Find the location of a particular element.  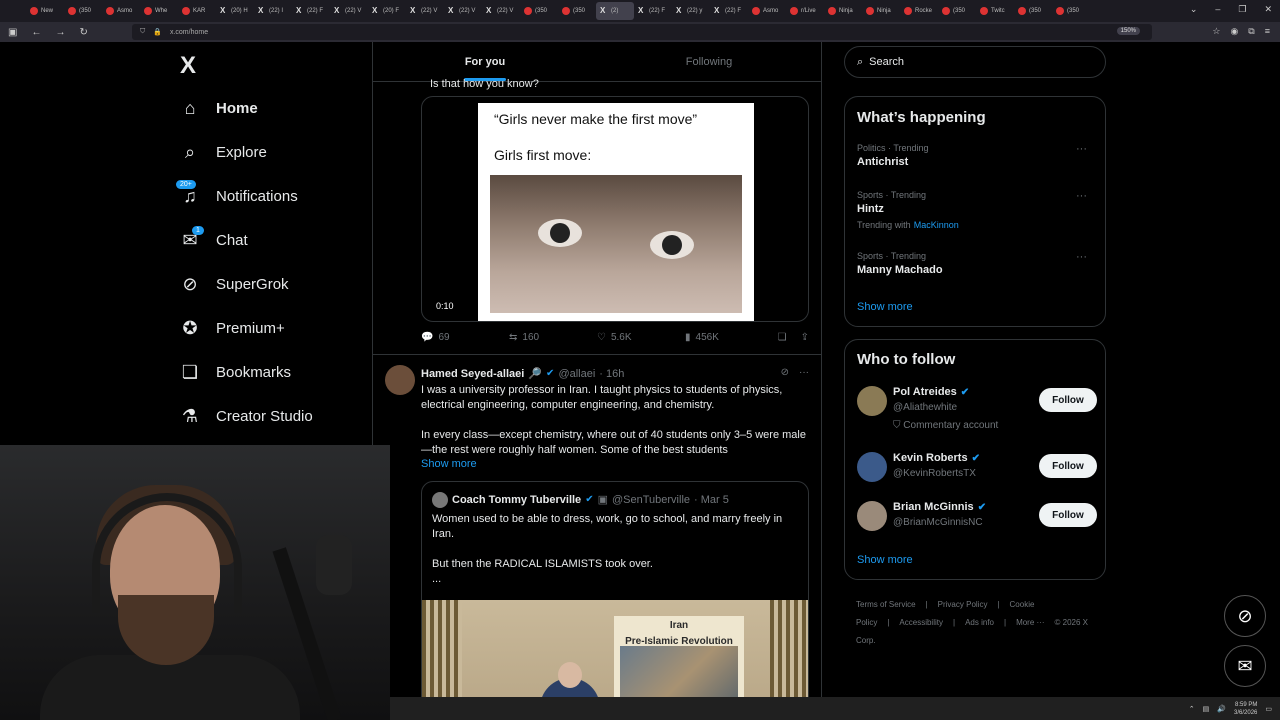

sidebar-item-chat: ✉ 1 Chat is located at coordinates (246, 240).